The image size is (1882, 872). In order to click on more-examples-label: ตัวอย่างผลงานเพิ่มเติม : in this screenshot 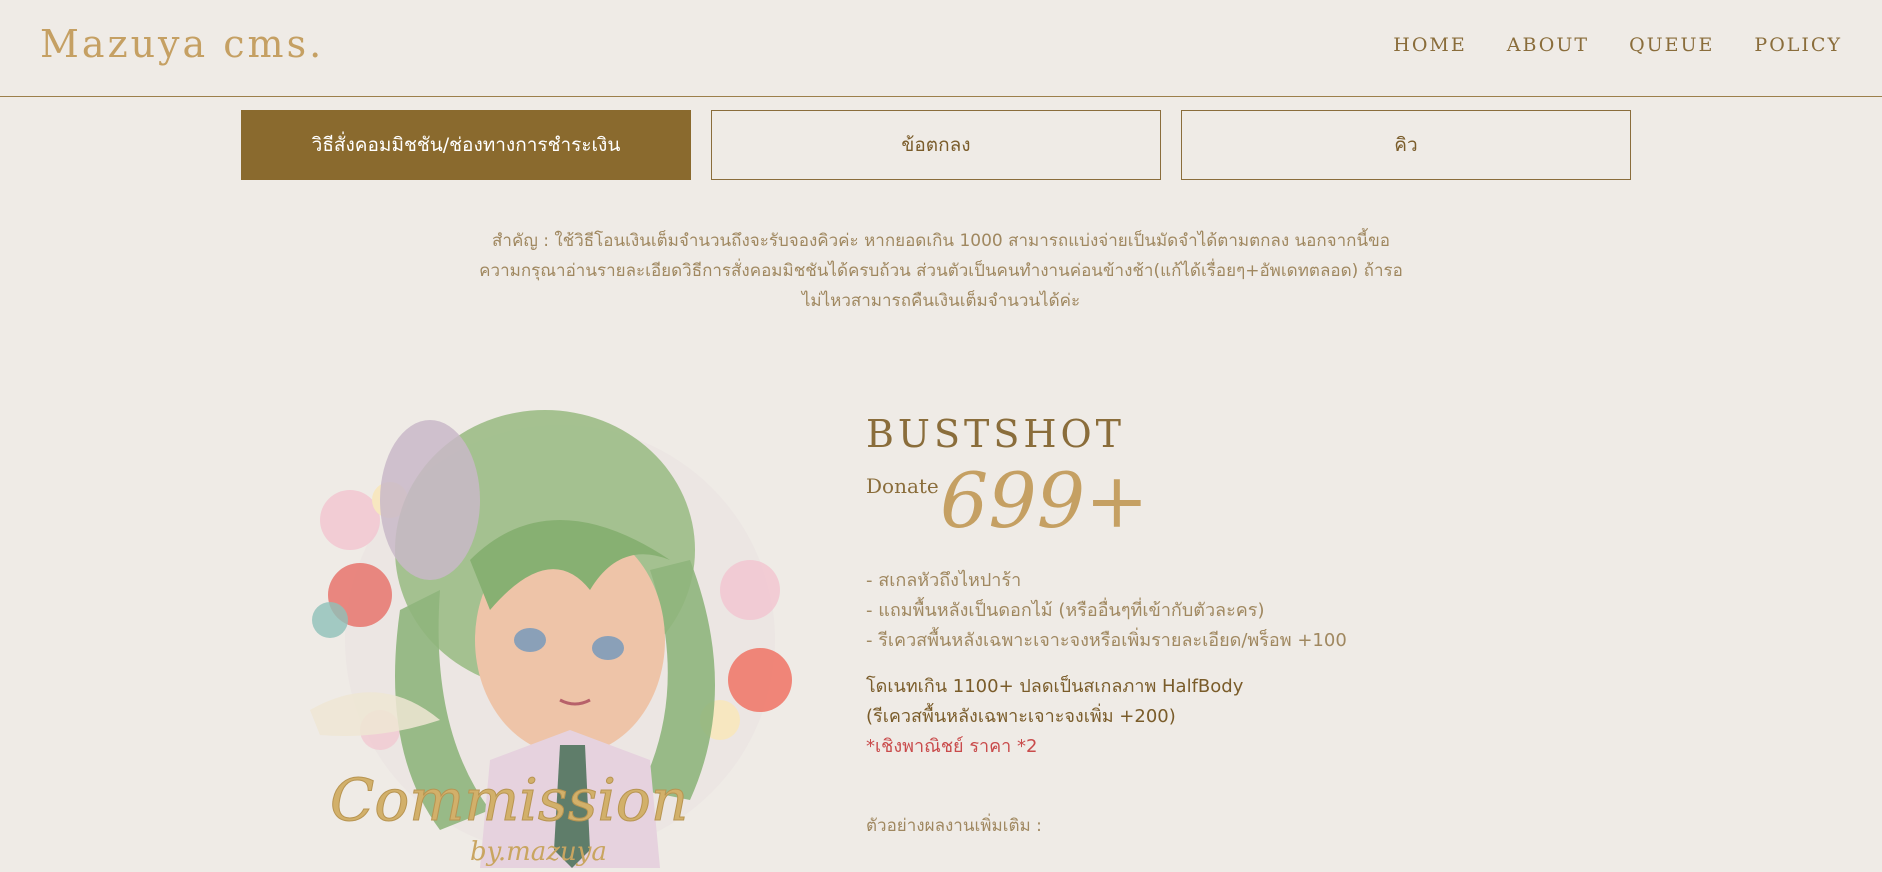, I will do `click(954, 826)`.